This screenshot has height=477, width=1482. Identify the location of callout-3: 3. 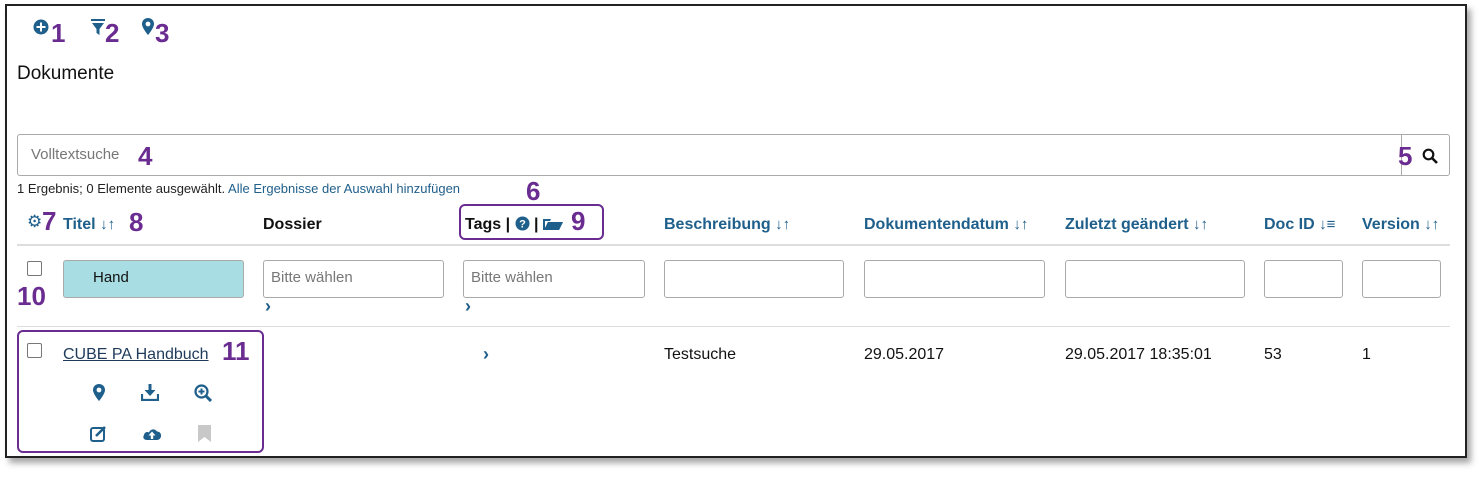
(162, 33).